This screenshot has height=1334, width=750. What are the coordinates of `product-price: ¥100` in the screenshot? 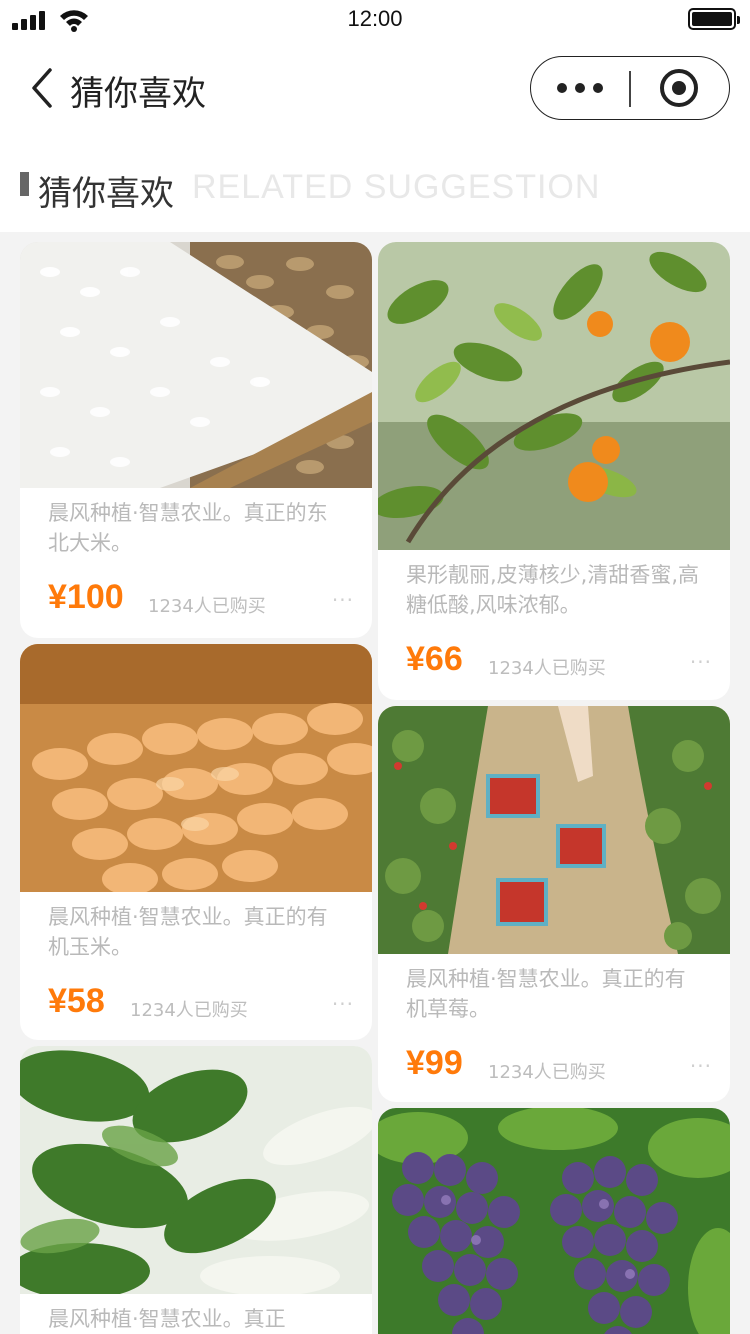 It's located at (86, 597).